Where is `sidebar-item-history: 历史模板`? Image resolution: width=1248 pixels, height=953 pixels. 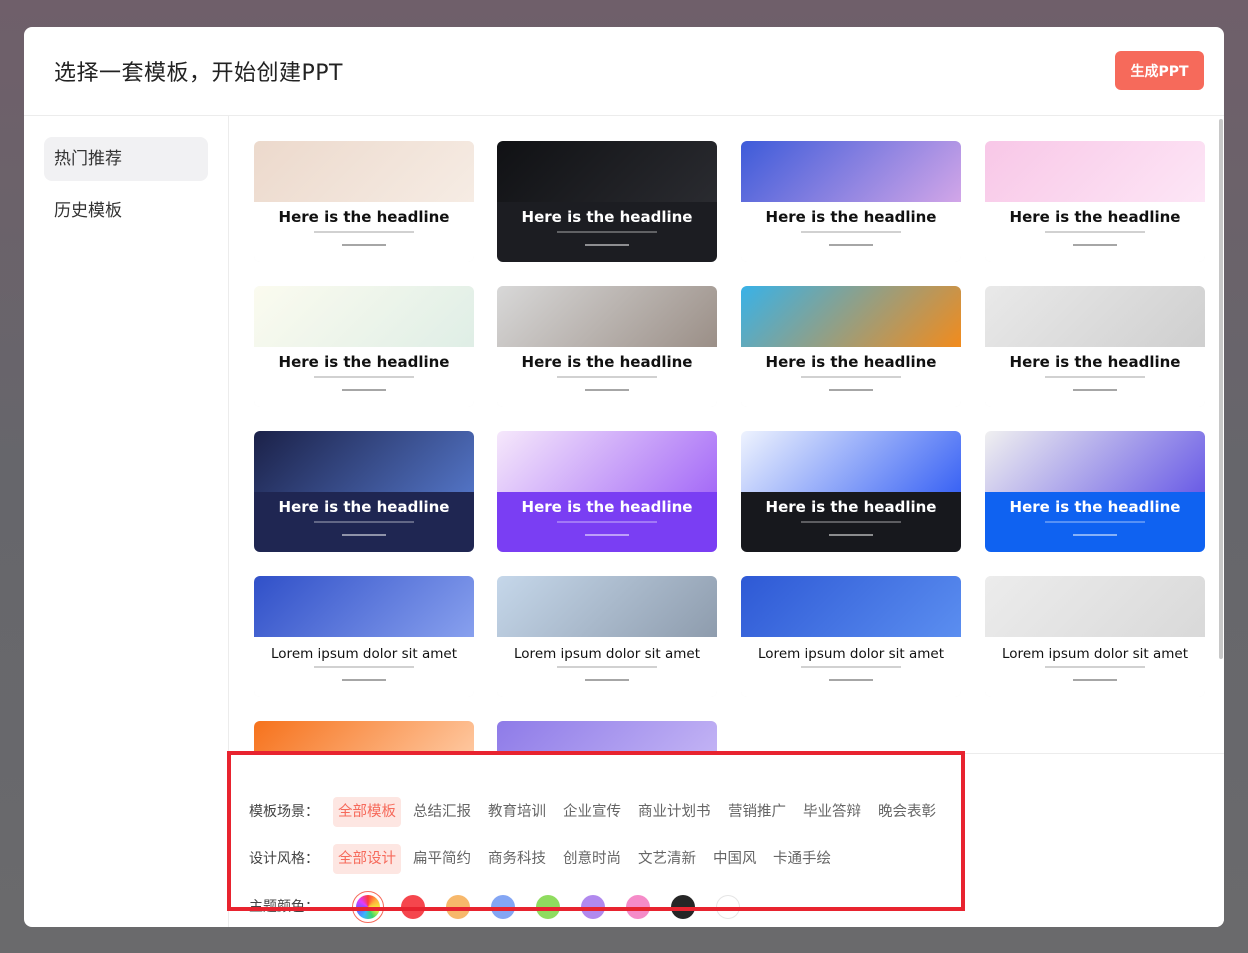
sidebar-item-history: 历史模板 is located at coordinates (126, 211).